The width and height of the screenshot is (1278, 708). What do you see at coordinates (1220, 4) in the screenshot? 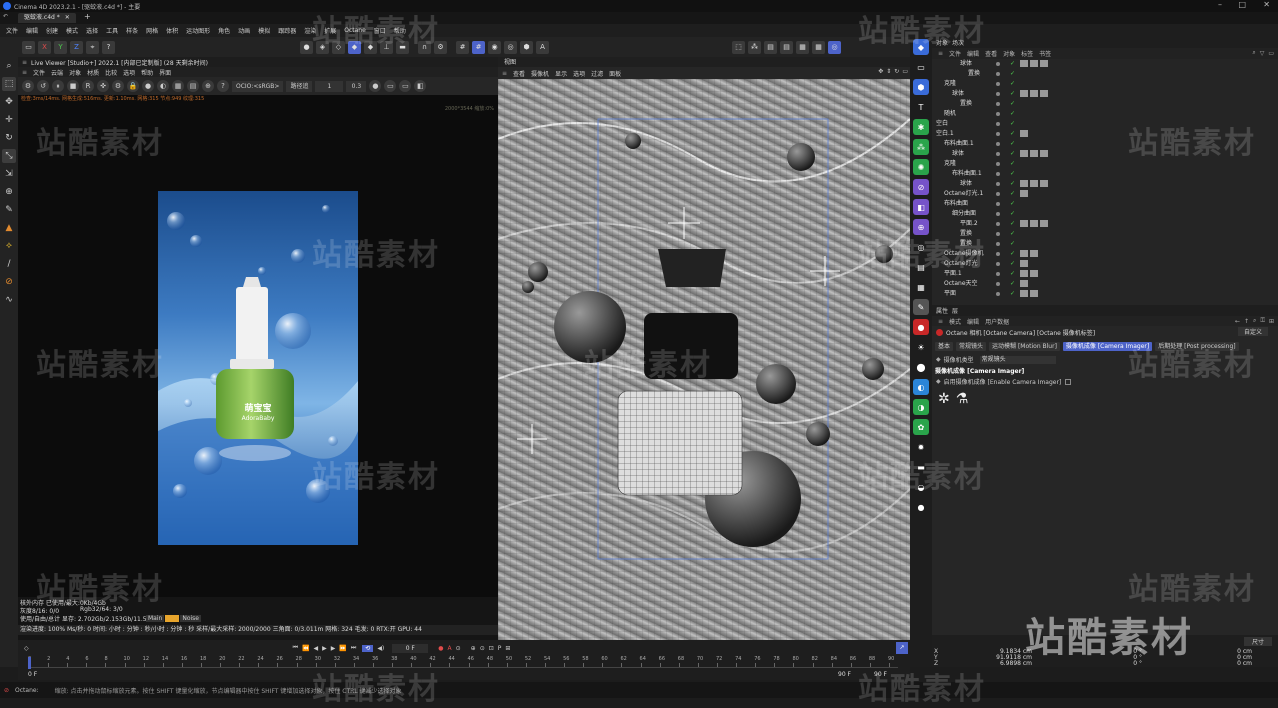
I see `minimize-button: –` at bounding box center [1220, 4].